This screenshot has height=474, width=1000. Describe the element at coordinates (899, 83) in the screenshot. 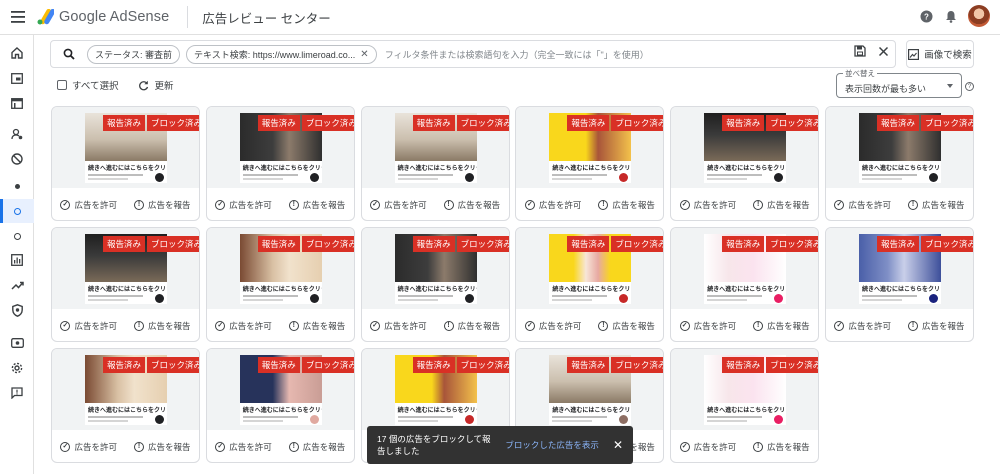

I see `sort-select: 並べ替え 表示回数が最も多い` at that location.